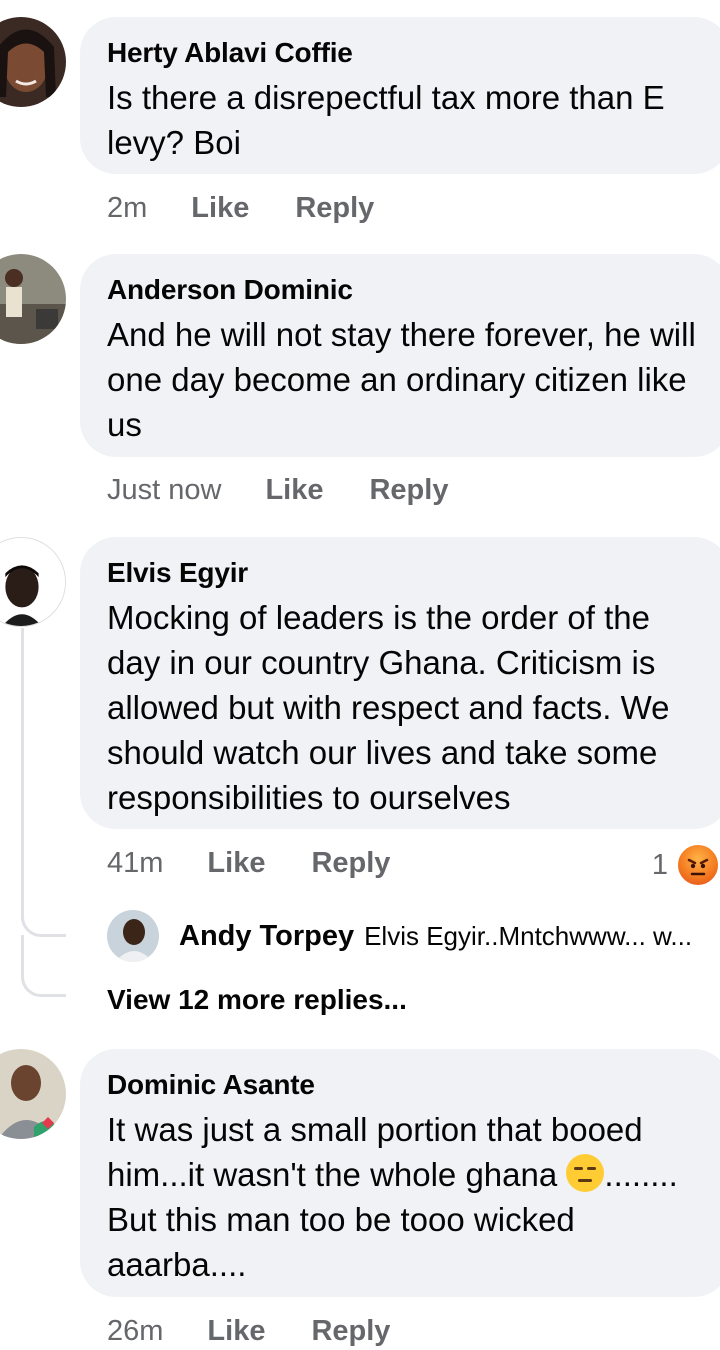  What do you see at coordinates (698, 865) in the screenshot?
I see `angry-reaction-icon` at bounding box center [698, 865].